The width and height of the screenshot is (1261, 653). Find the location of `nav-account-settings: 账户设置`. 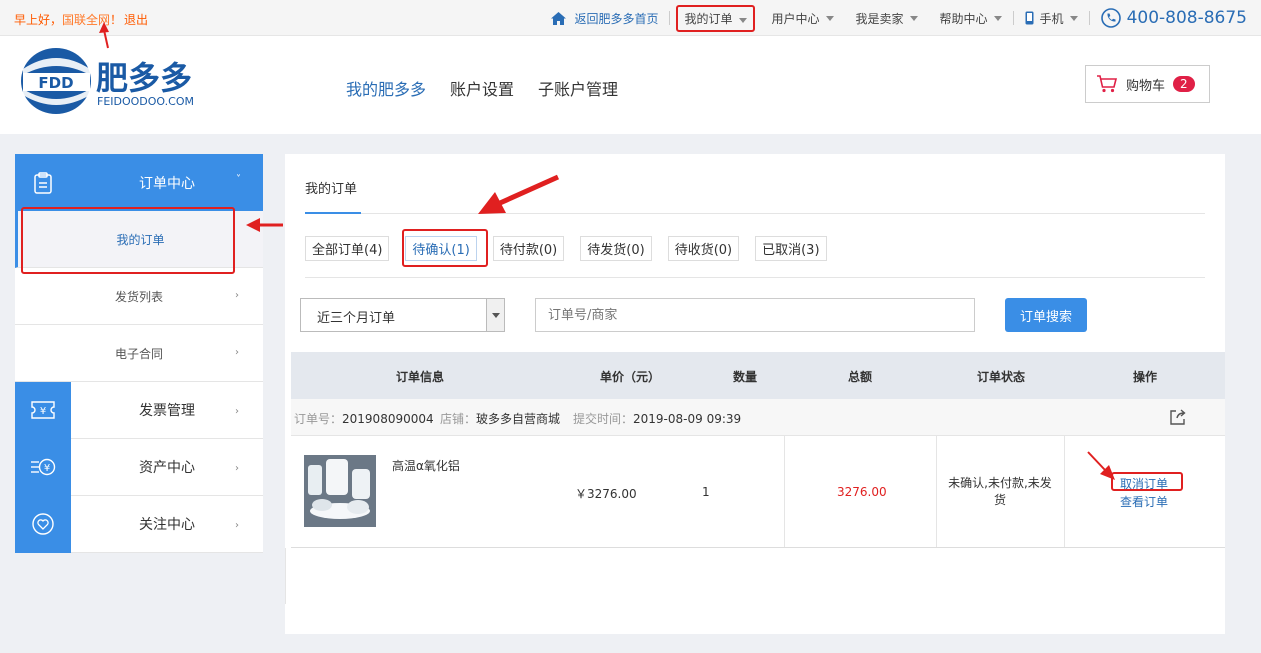

nav-account-settings: 账户设置 is located at coordinates (482, 88).